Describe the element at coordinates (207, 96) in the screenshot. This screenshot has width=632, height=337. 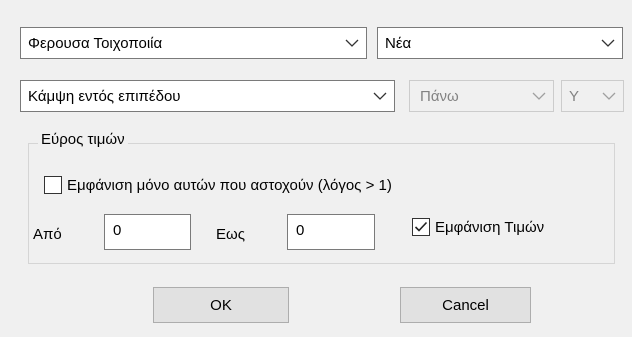
I see `check-type-combo: Κάμψη εντός επιπέδου` at that location.